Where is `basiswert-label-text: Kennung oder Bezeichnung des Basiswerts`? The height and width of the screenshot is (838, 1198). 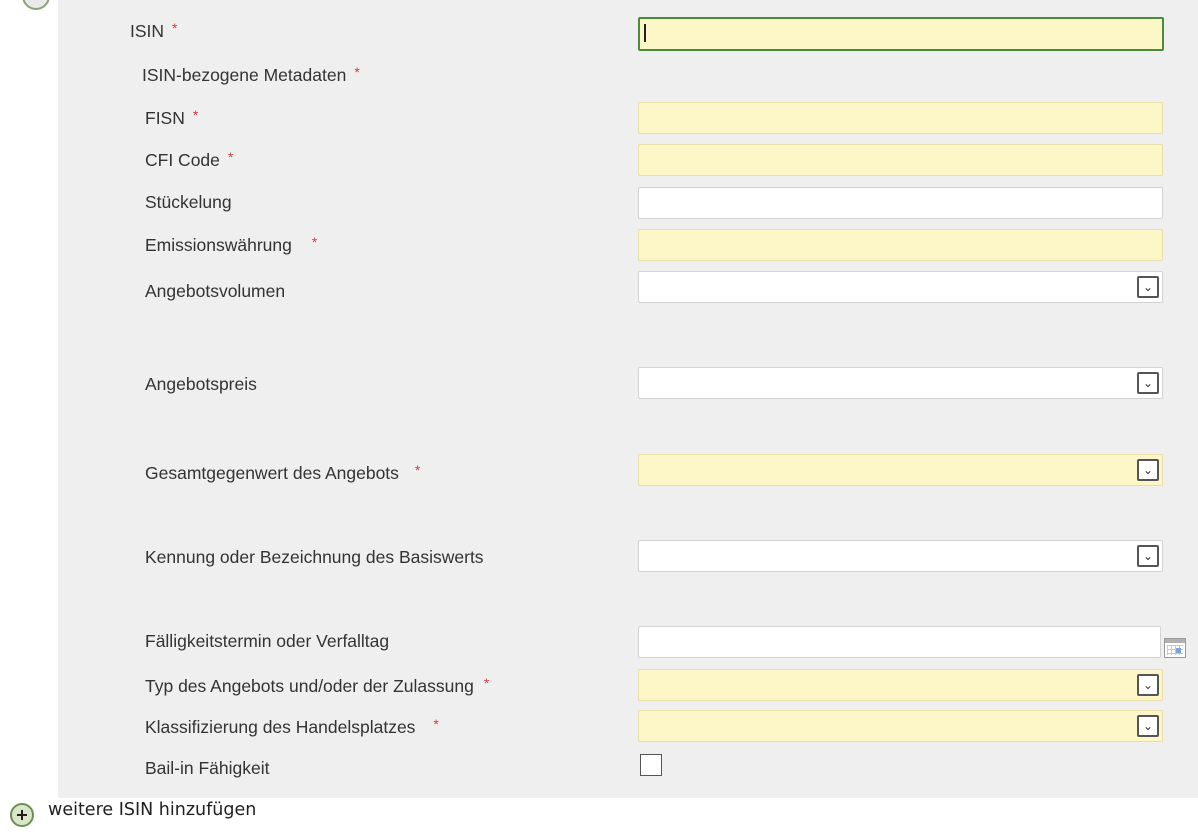
basiswert-label-text: Kennung oder Bezeichnung des Basiswerts is located at coordinates (314, 557).